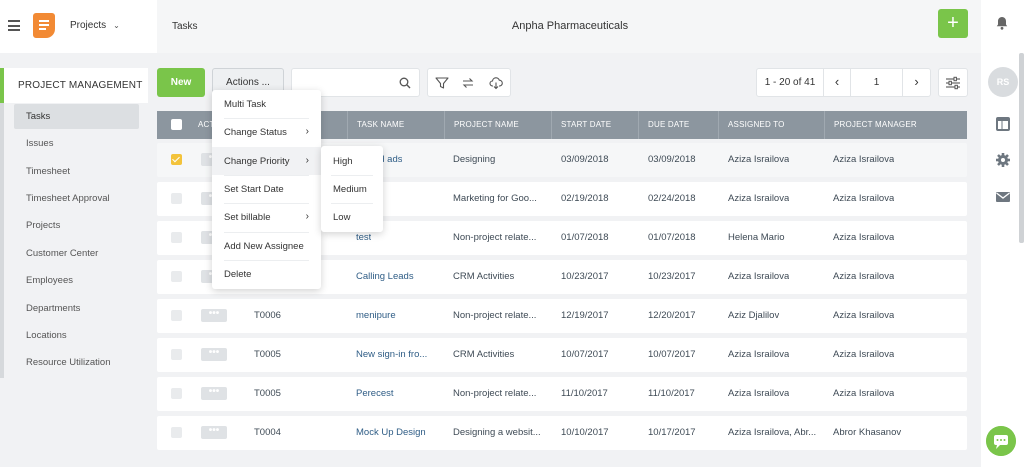 The height and width of the screenshot is (467, 1024). Describe the element at coordinates (352, 189) in the screenshot. I see `priority-medium: Medium` at that location.